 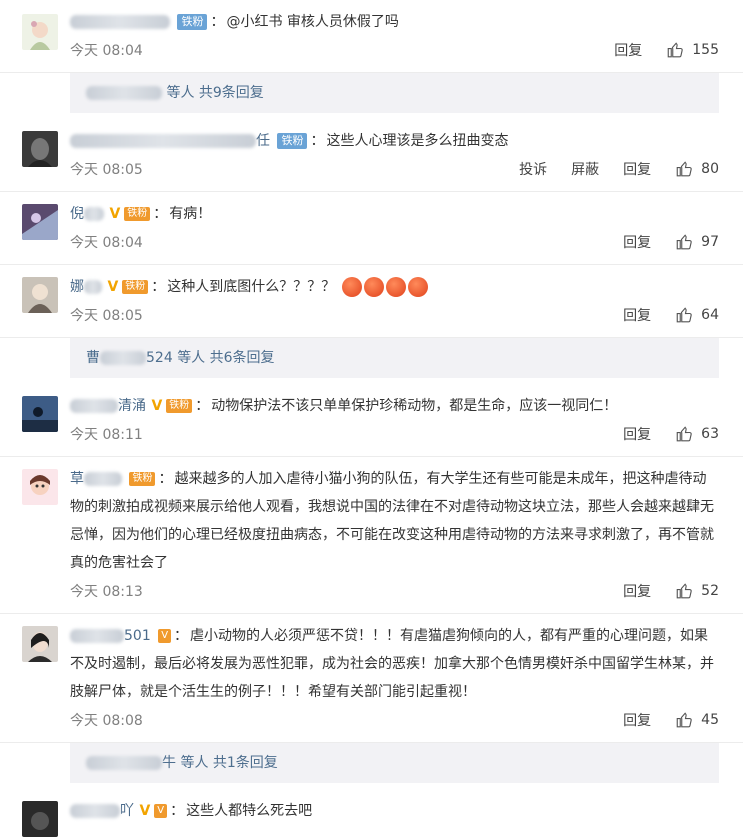 What do you see at coordinates (710, 242) in the screenshot?
I see `like-count: 97` at bounding box center [710, 242].